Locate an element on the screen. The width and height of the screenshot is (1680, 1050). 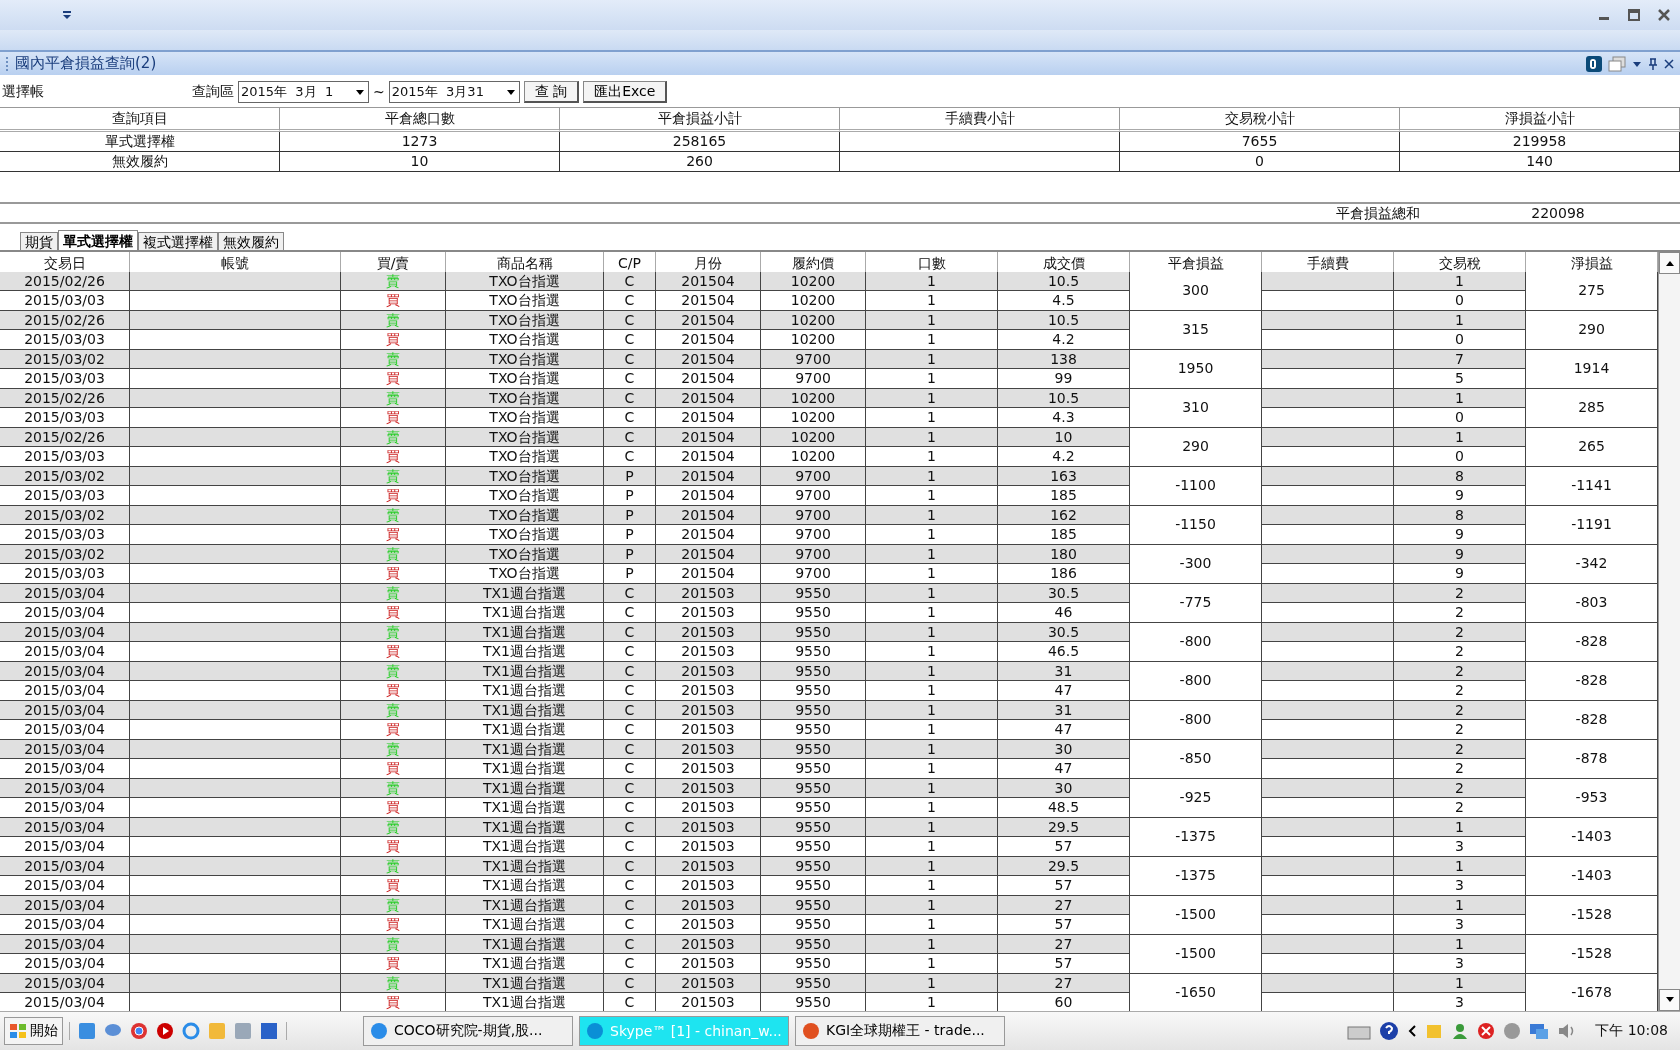
tab: 複式選擇權 is located at coordinates (178, 241).